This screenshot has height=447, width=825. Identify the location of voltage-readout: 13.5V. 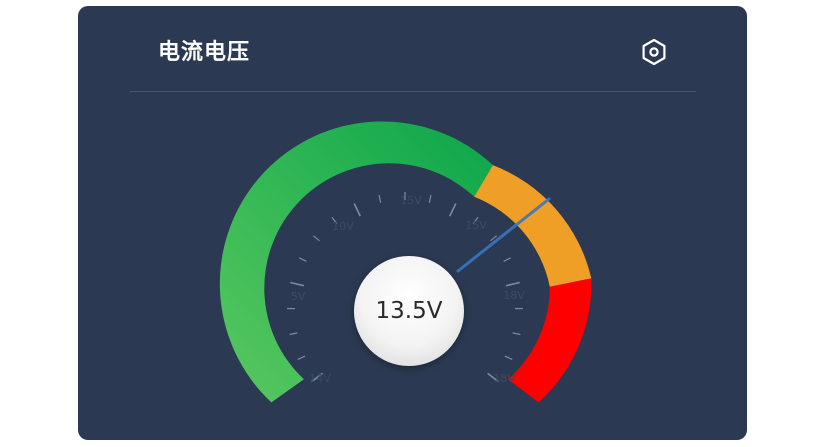
(409, 311).